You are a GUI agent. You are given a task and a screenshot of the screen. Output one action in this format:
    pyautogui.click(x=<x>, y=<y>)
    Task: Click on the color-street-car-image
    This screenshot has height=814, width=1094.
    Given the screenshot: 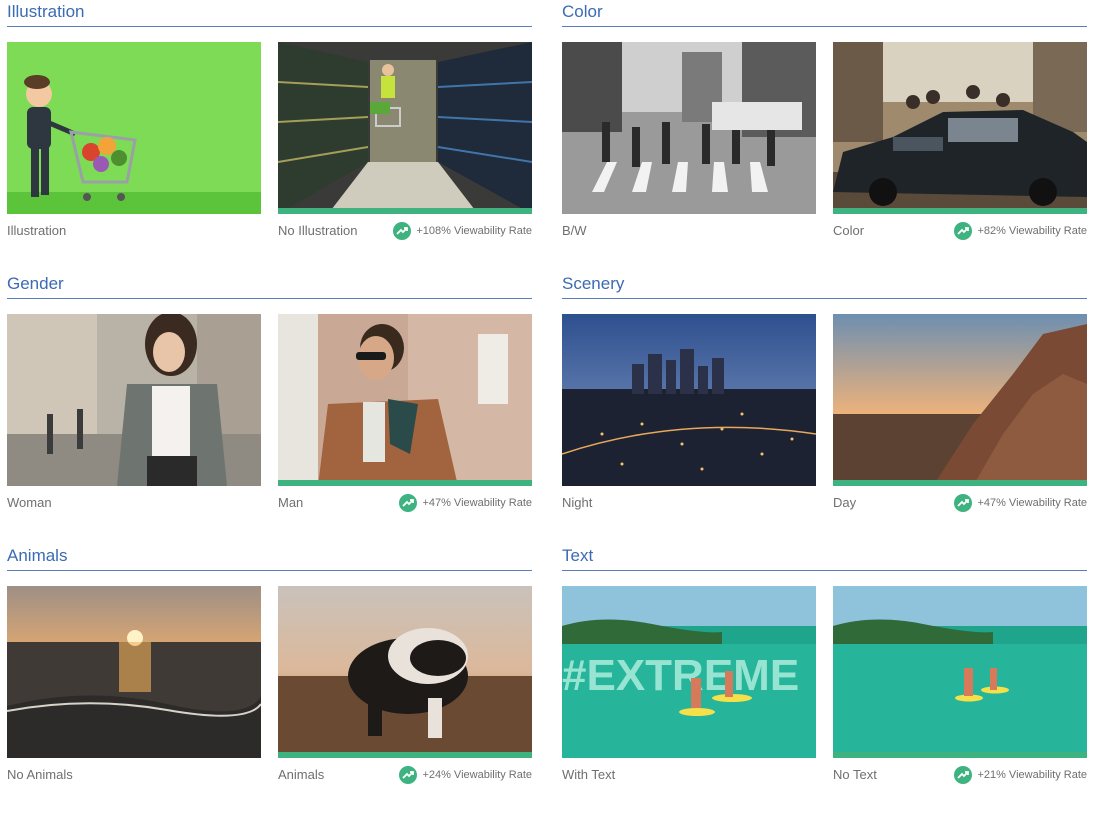 What is the action you would take?
    pyautogui.click(x=960, y=128)
    